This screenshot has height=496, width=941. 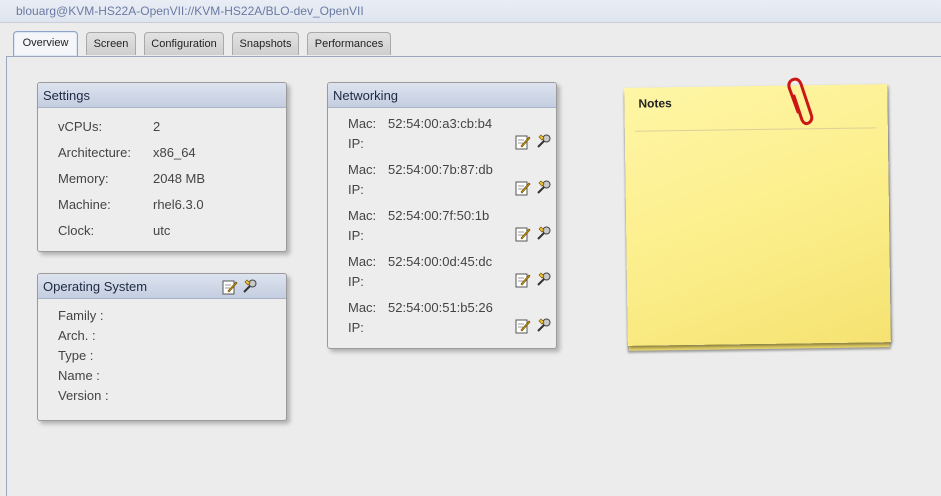 What do you see at coordinates (94, 152) in the screenshot?
I see `settings-label-architecture: Architecture:` at bounding box center [94, 152].